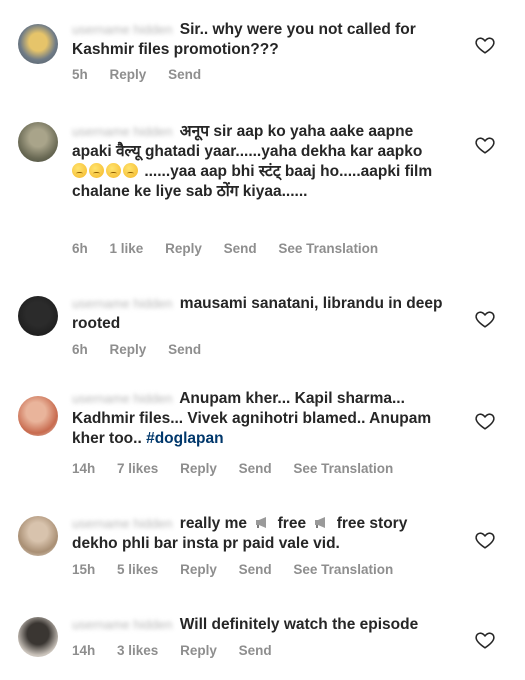 The height and width of the screenshot is (680, 525). I want to click on comment-time: 15h, so click(84, 569).